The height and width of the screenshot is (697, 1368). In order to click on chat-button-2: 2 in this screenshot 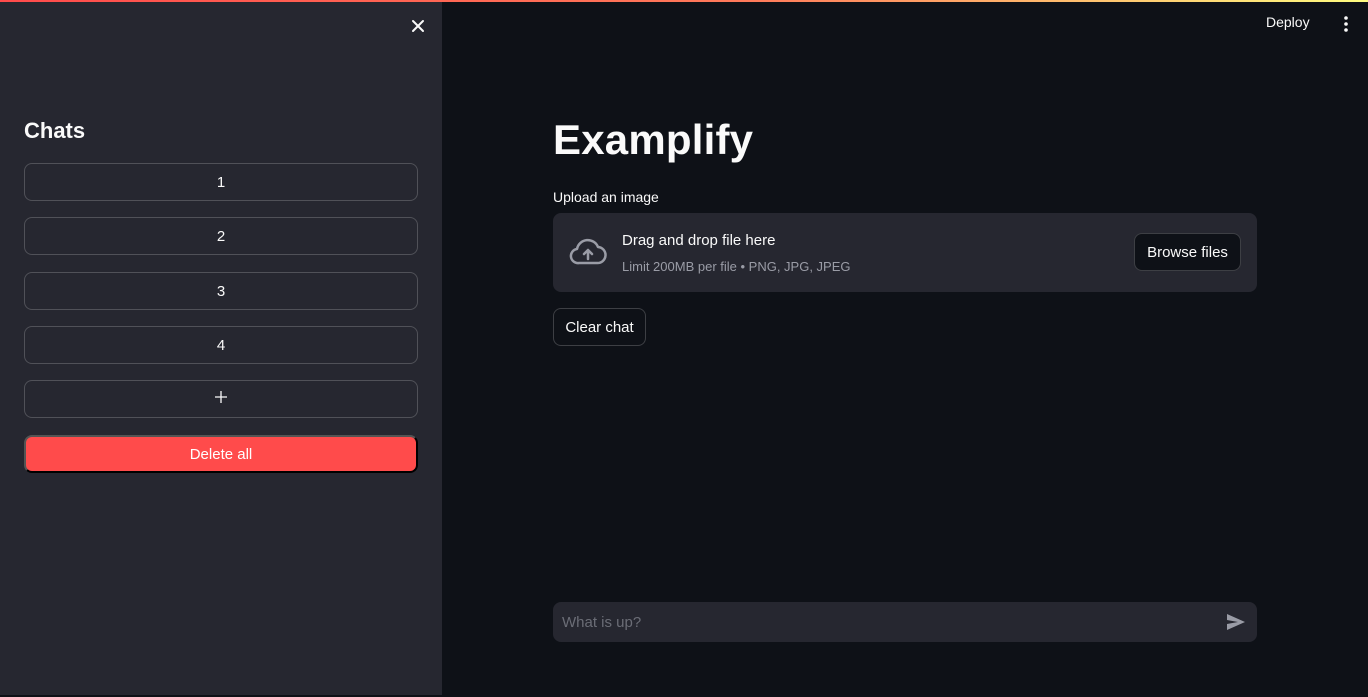, I will do `click(221, 236)`.